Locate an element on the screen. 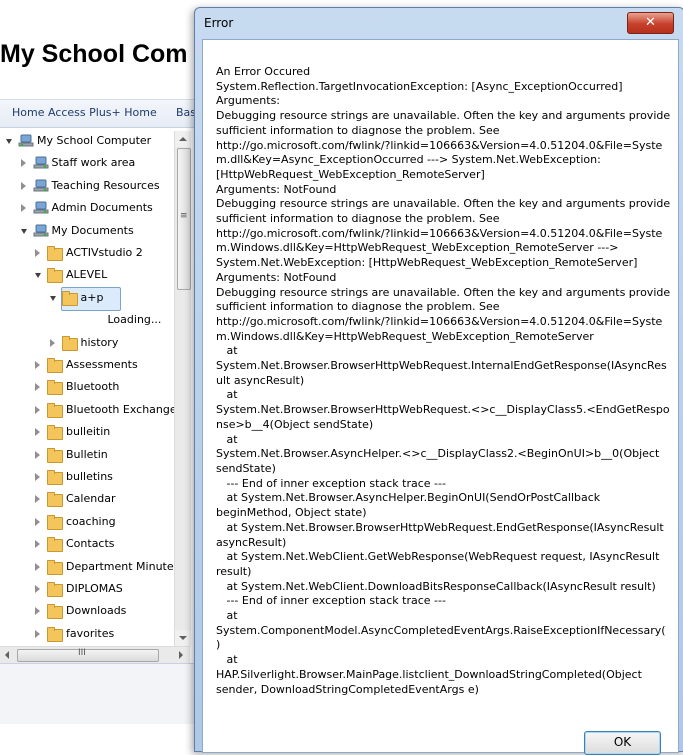 This screenshot has width=683, height=755. tree-item: Bulletin is located at coordinates (87, 456).